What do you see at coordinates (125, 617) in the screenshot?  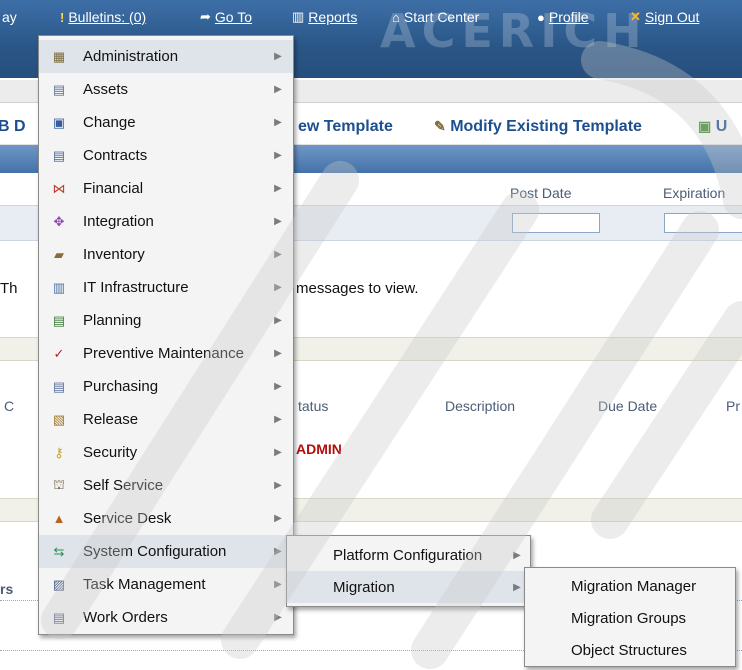 I see `menu-item-label: Work Orders` at bounding box center [125, 617].